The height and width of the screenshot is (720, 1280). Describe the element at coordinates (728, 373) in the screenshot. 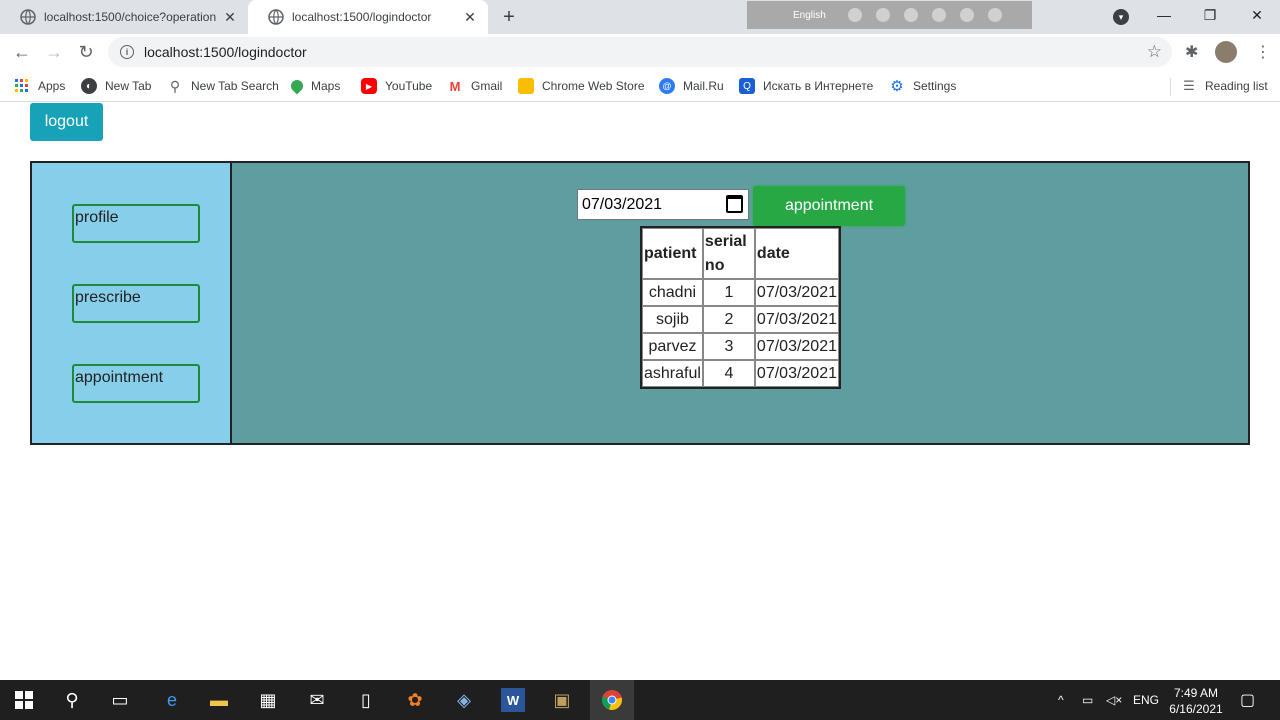

I see `serial-cell: 4` at that location.